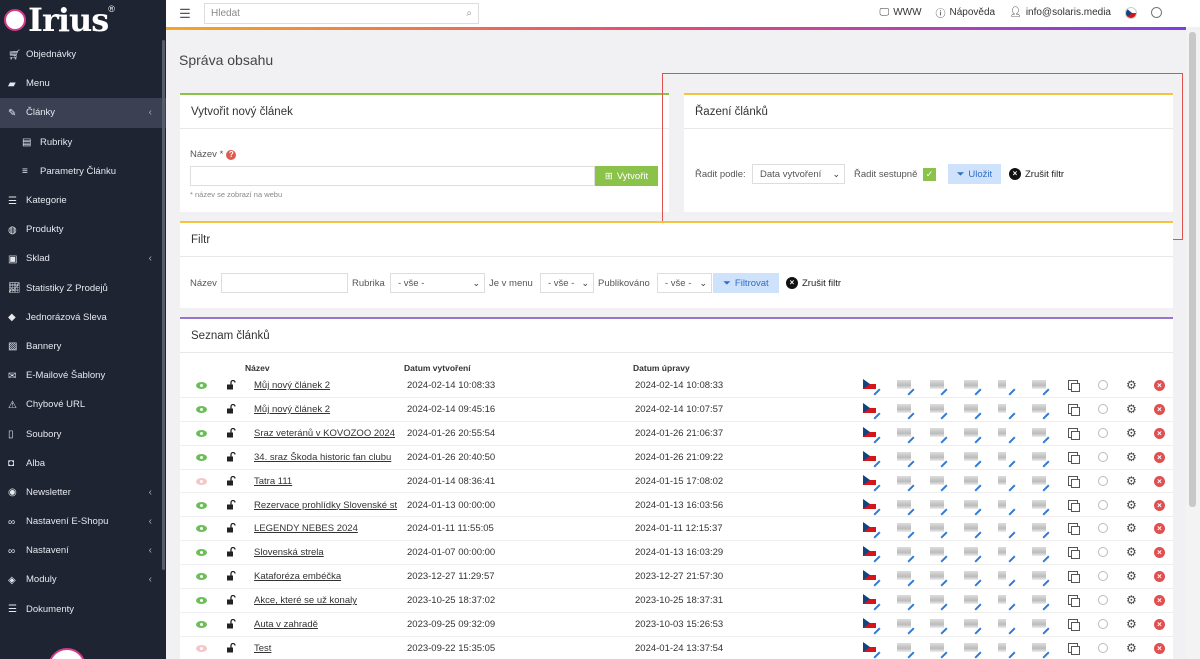 The width and height of the screenshot is (1200, 659). I want to click on article-name-link: Tatra 111, so click(327, 481).